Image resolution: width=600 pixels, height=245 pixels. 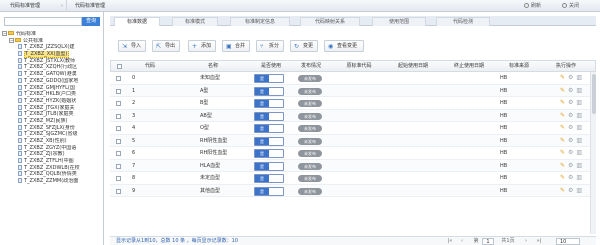 I want to click on tree-node-item: T_ZXBZ_MZ(民族), so click(x=52, y=121).